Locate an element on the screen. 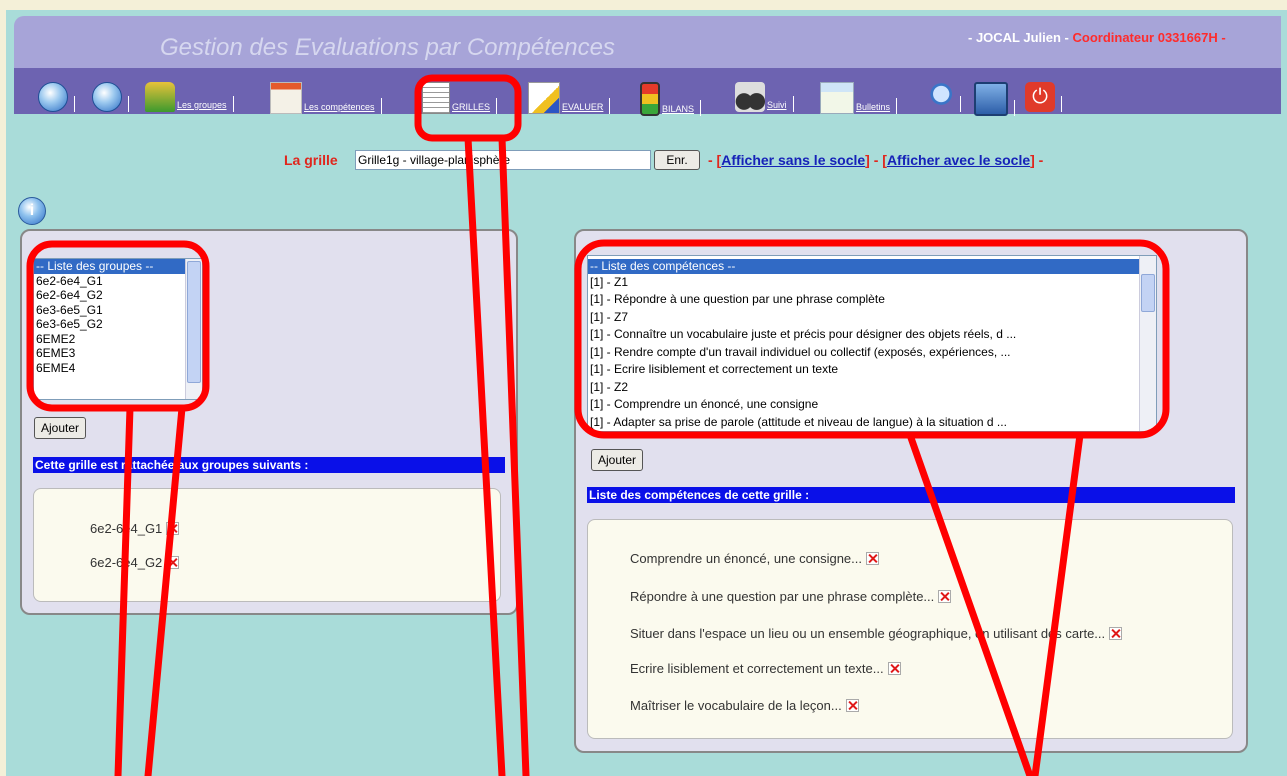 The image size is (1287, 776). group-option: 6e2-6e4_G2 is located at coordinates (118, 295).